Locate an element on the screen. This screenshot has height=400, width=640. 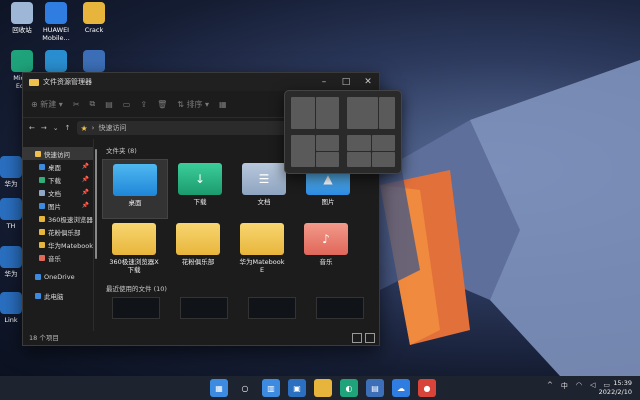
folder-label: 文档 is located at coordinates (264, 202).